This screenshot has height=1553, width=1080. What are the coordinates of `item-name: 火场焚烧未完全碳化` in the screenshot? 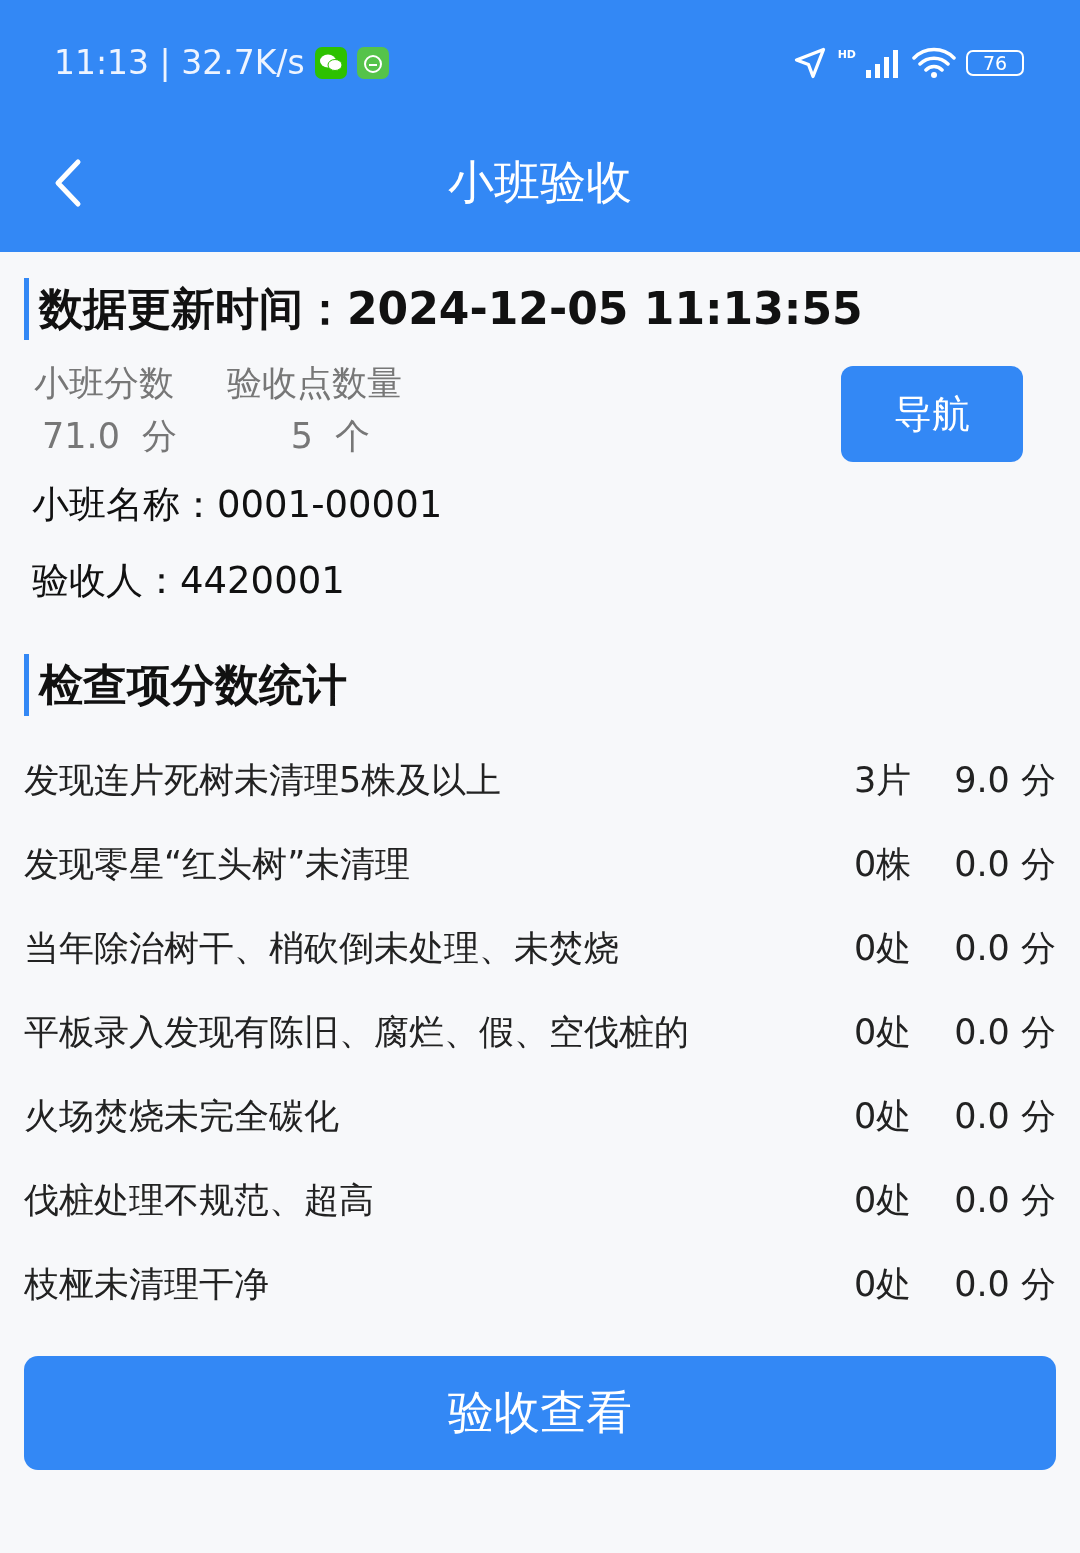 It's located at (182, 1116).